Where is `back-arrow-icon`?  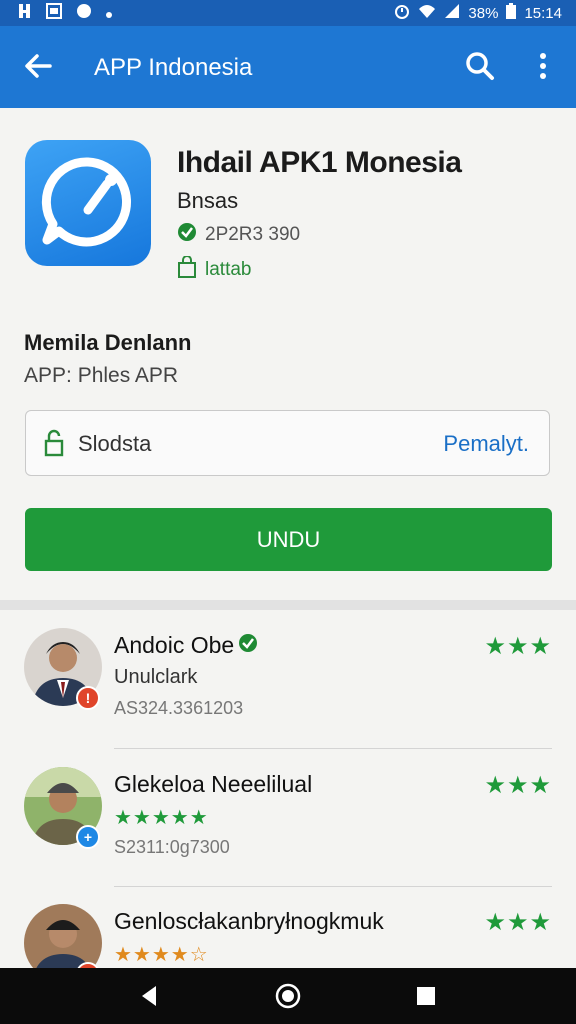 back-arrow-icon is located at coordinates (38, 66).